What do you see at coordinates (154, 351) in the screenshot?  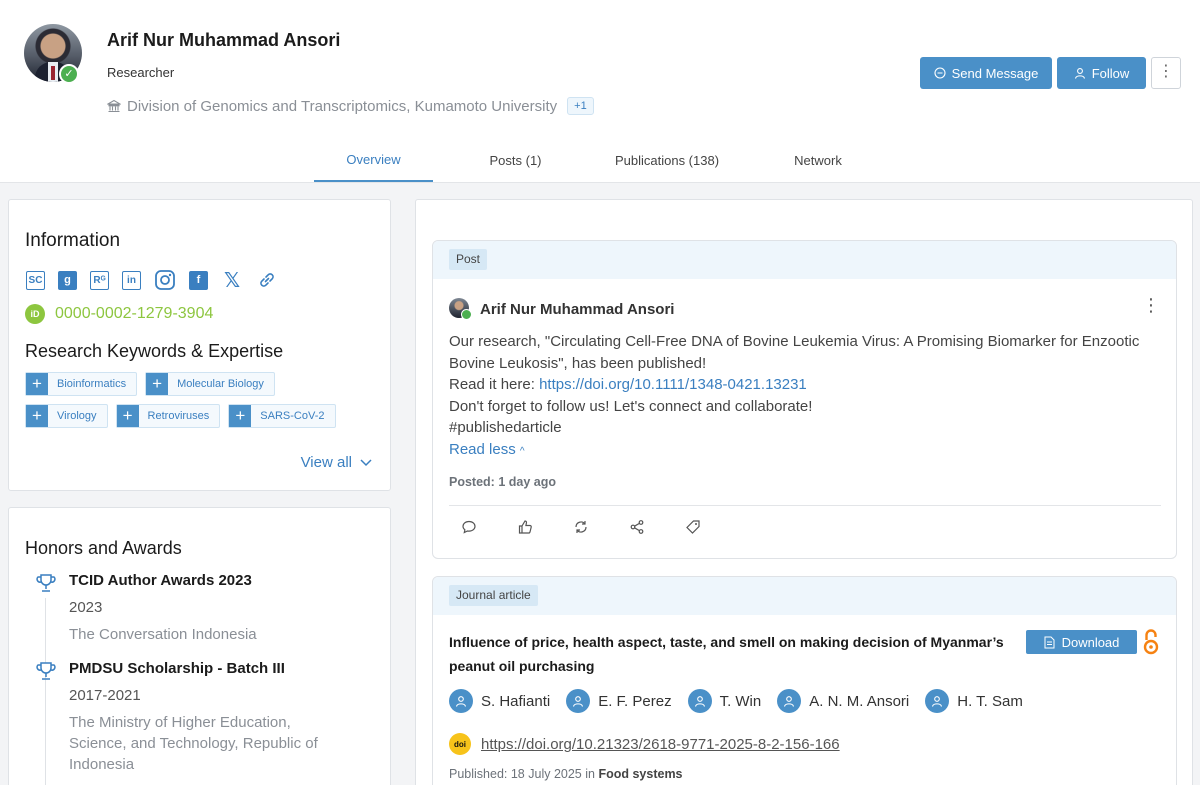 I see `keywords-title: Research Keywords & Expertise` at bounding box center [154, 351].